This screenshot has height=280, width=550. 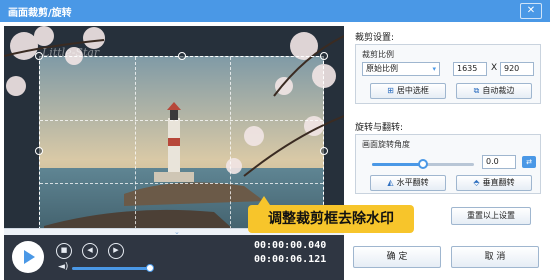 I want to click on center-frame-icon: ⊞, so click(x=390, y=90).